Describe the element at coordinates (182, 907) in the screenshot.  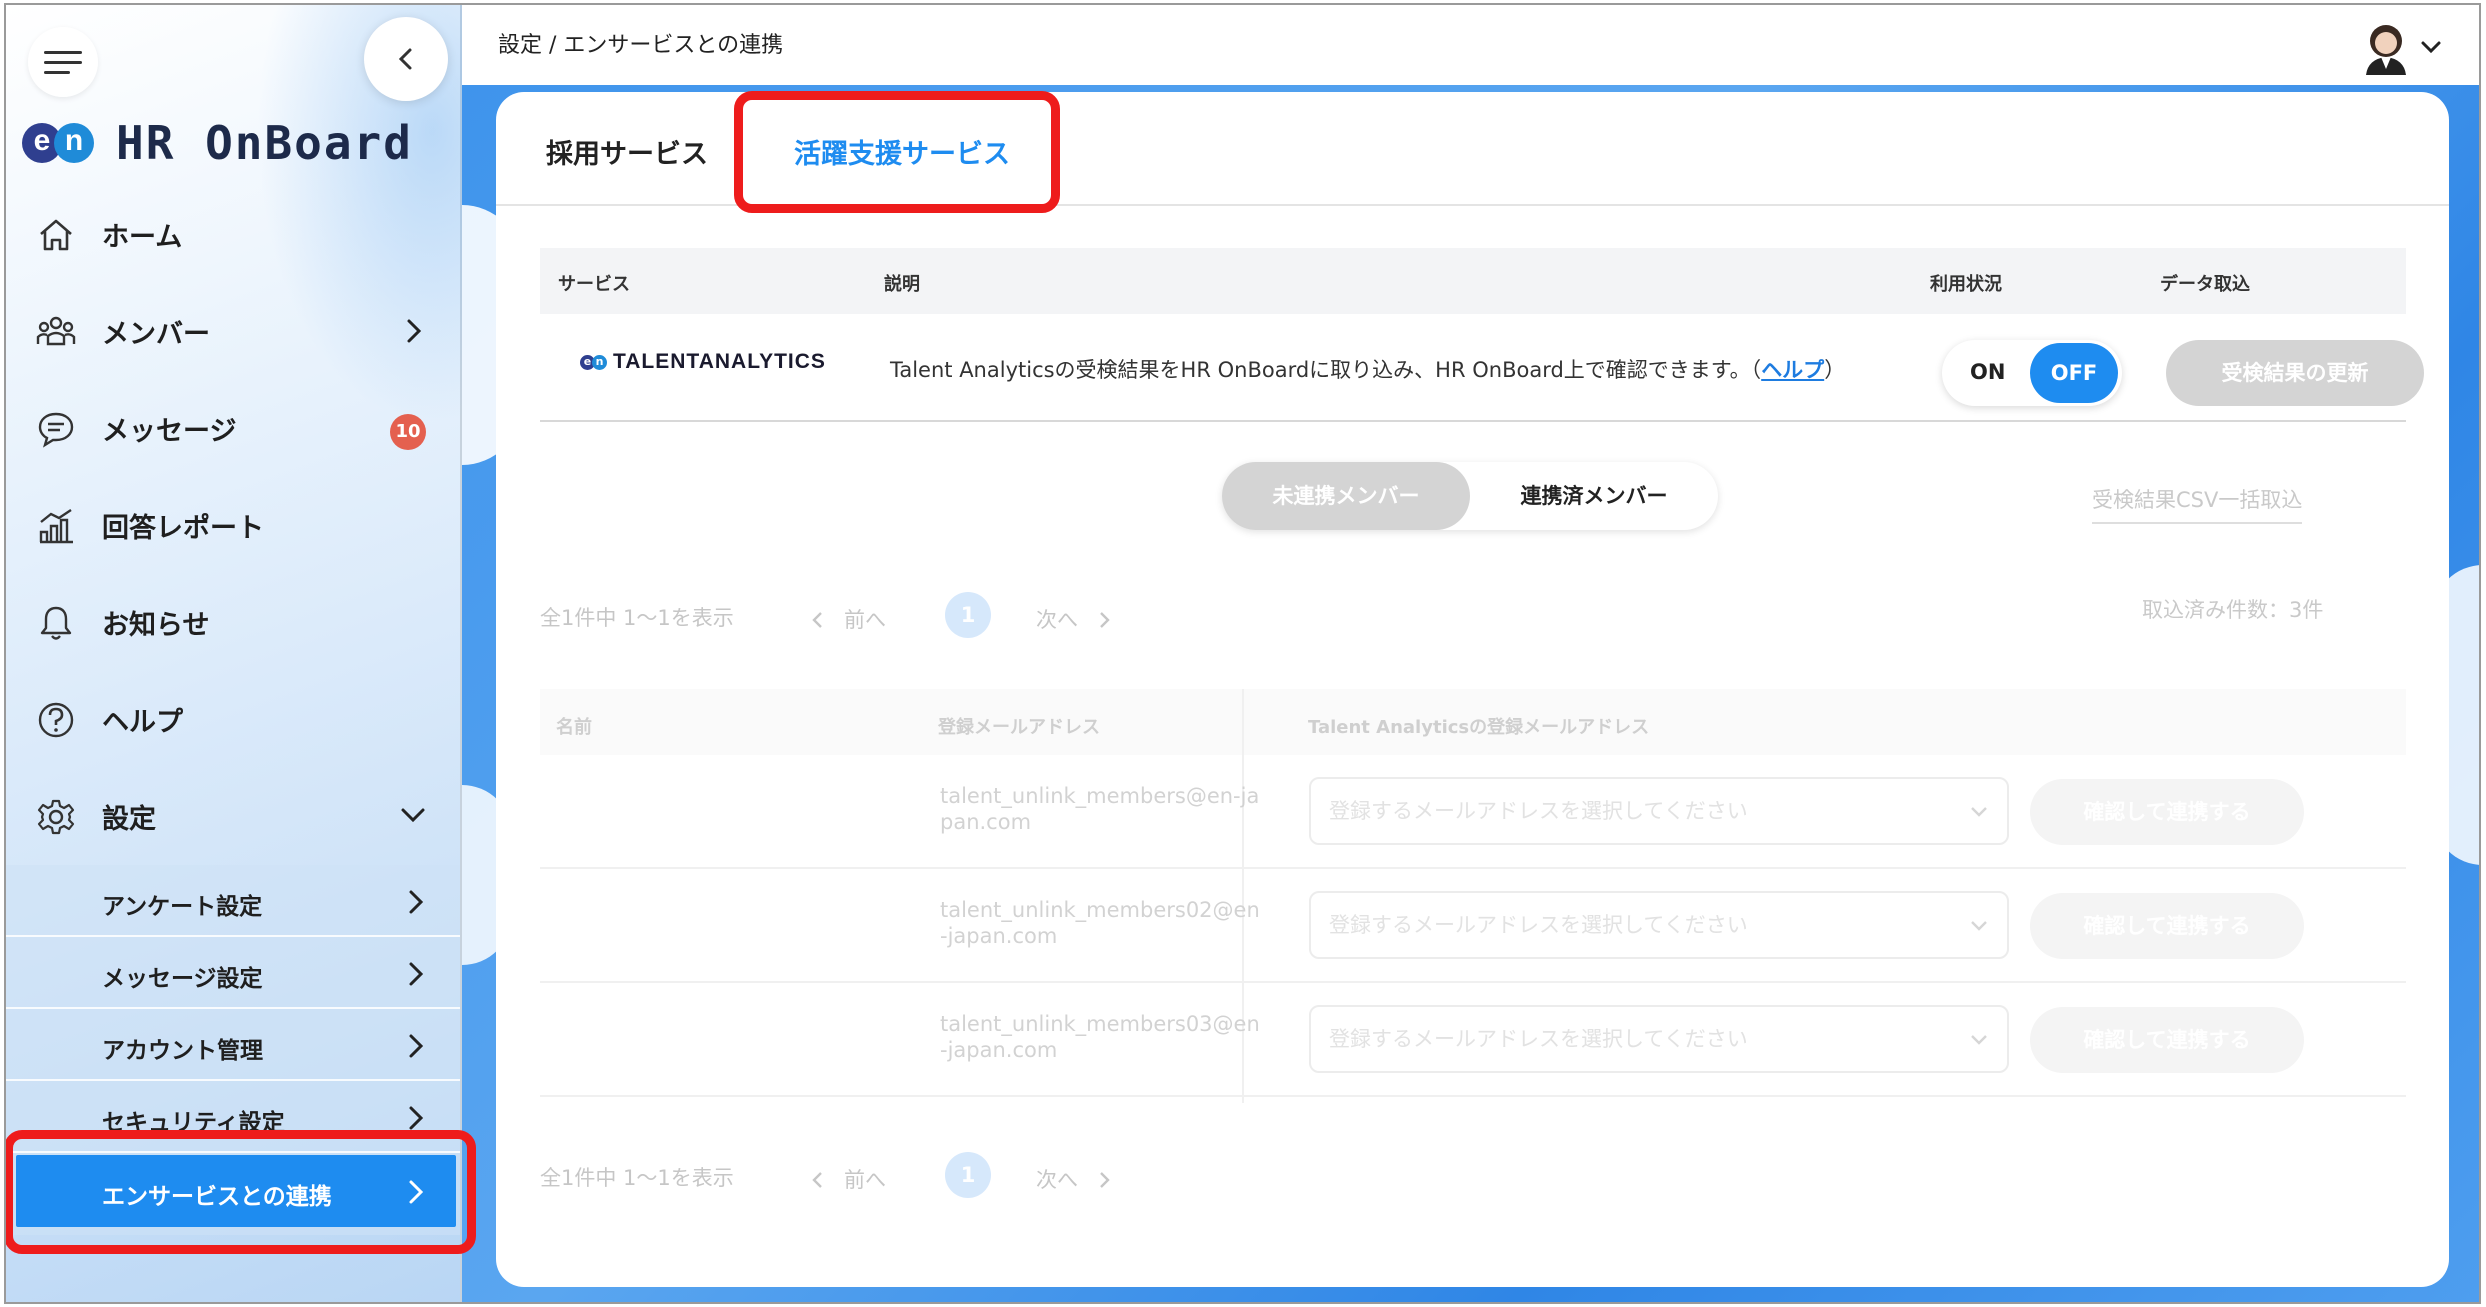
I see `submenu-item-label: アンケート設定` at that location.